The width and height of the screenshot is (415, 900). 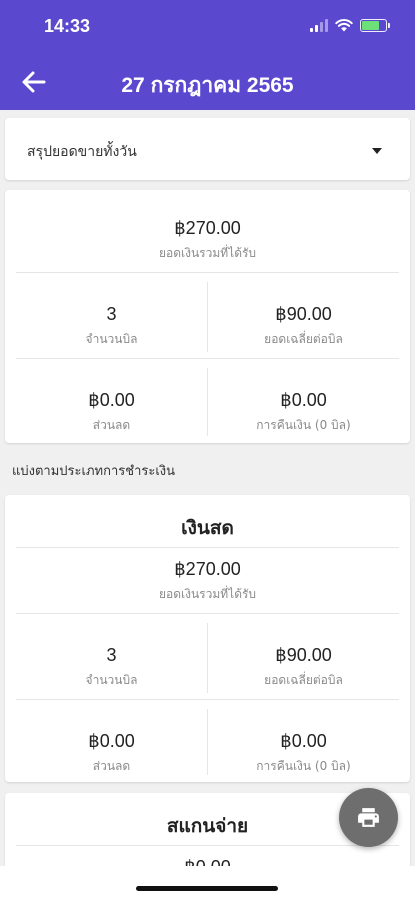 I want to click on status-time: 14:33, so click(x=67, y=26).